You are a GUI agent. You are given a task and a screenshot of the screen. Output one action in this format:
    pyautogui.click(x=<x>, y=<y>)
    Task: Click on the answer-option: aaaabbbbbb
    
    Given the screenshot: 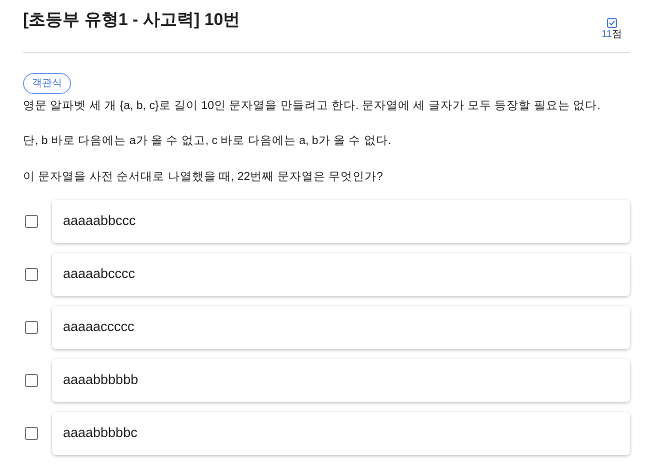 What is the action you would take?
    pyautogui.click(x=341, y=380)
    